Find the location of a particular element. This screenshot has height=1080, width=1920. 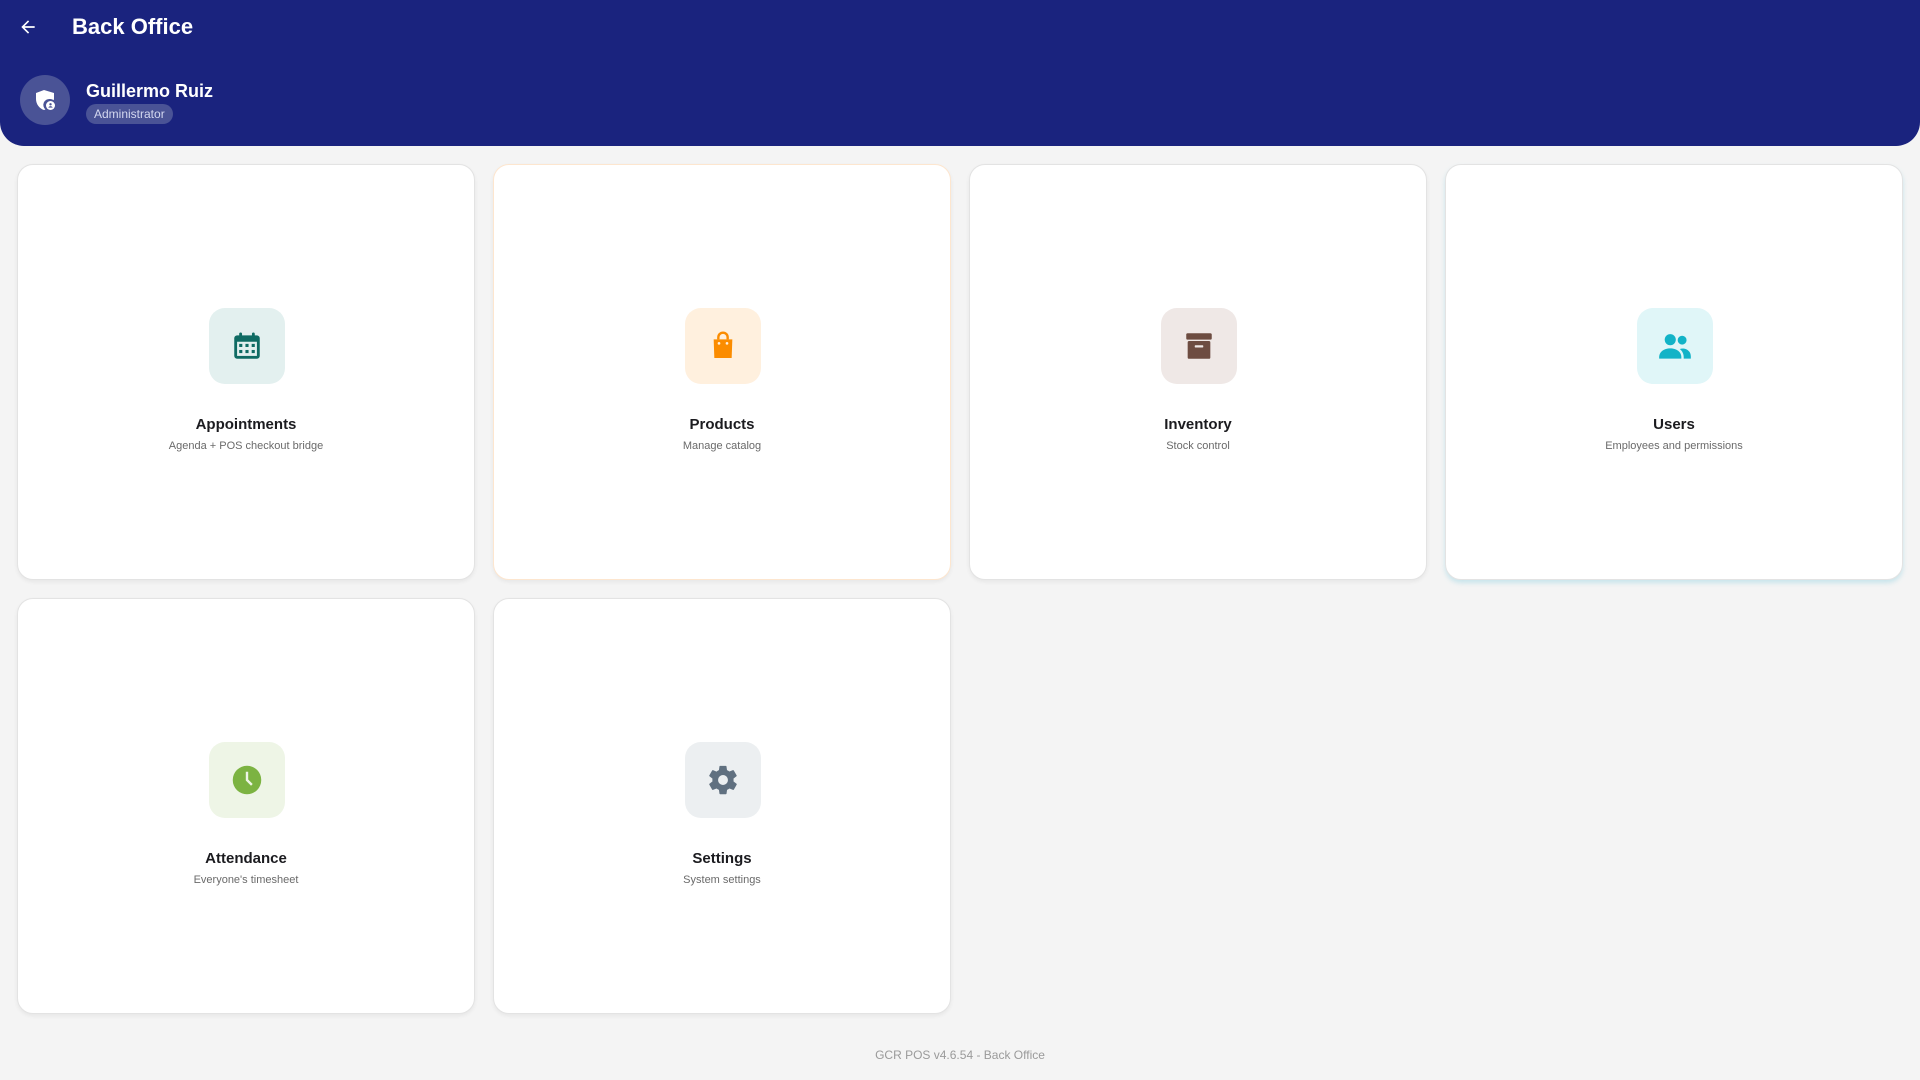

card-title: Products is located at coordinates (722, 424).